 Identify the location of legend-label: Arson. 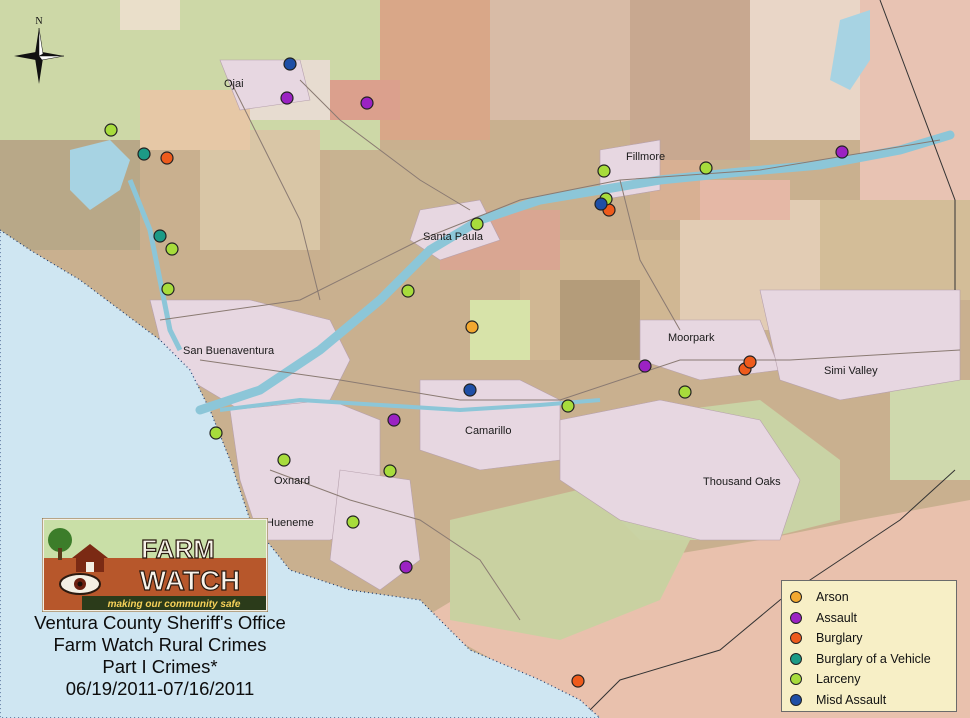
(832, 597).